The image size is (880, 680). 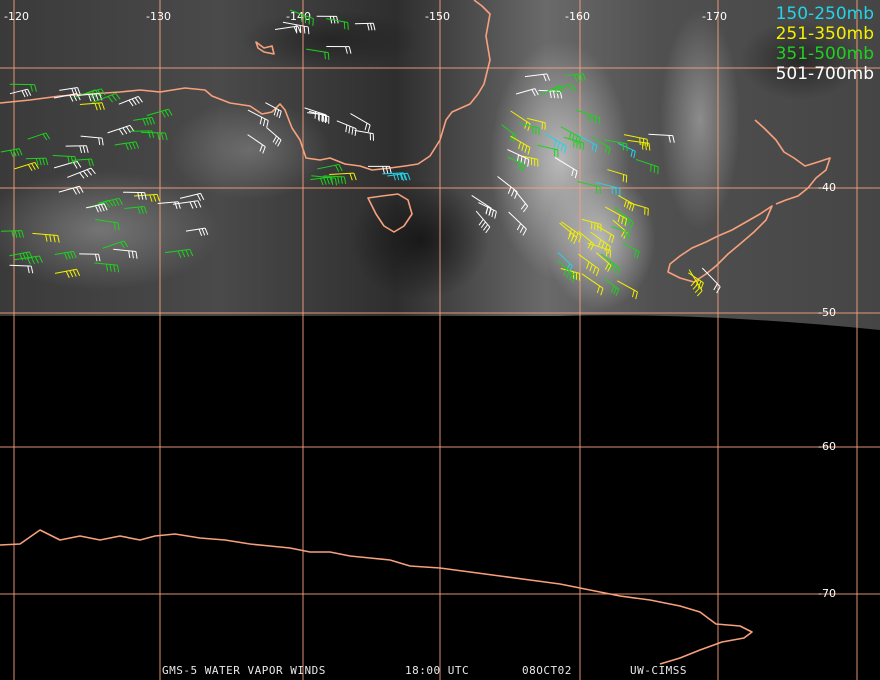 What do you see at coordinates (827, 446) in the screenshot?
I see `lat-label: -60` at bounding box center [827, 446].